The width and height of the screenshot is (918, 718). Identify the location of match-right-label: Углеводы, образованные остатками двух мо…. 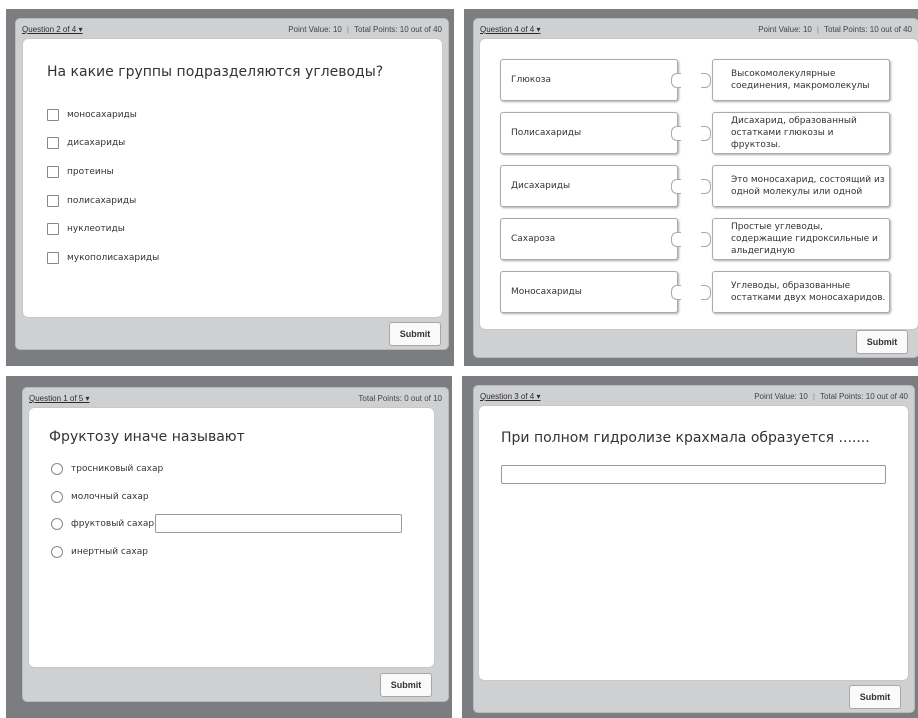
(808, 292).